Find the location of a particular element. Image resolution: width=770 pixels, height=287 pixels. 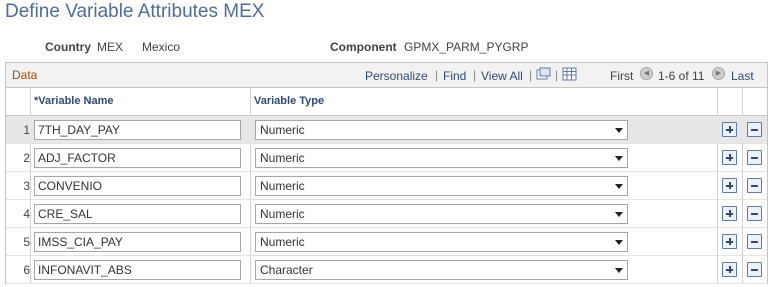

variable-name-input: 7TH_DAY_PAY is located at coordinates (137, 130).